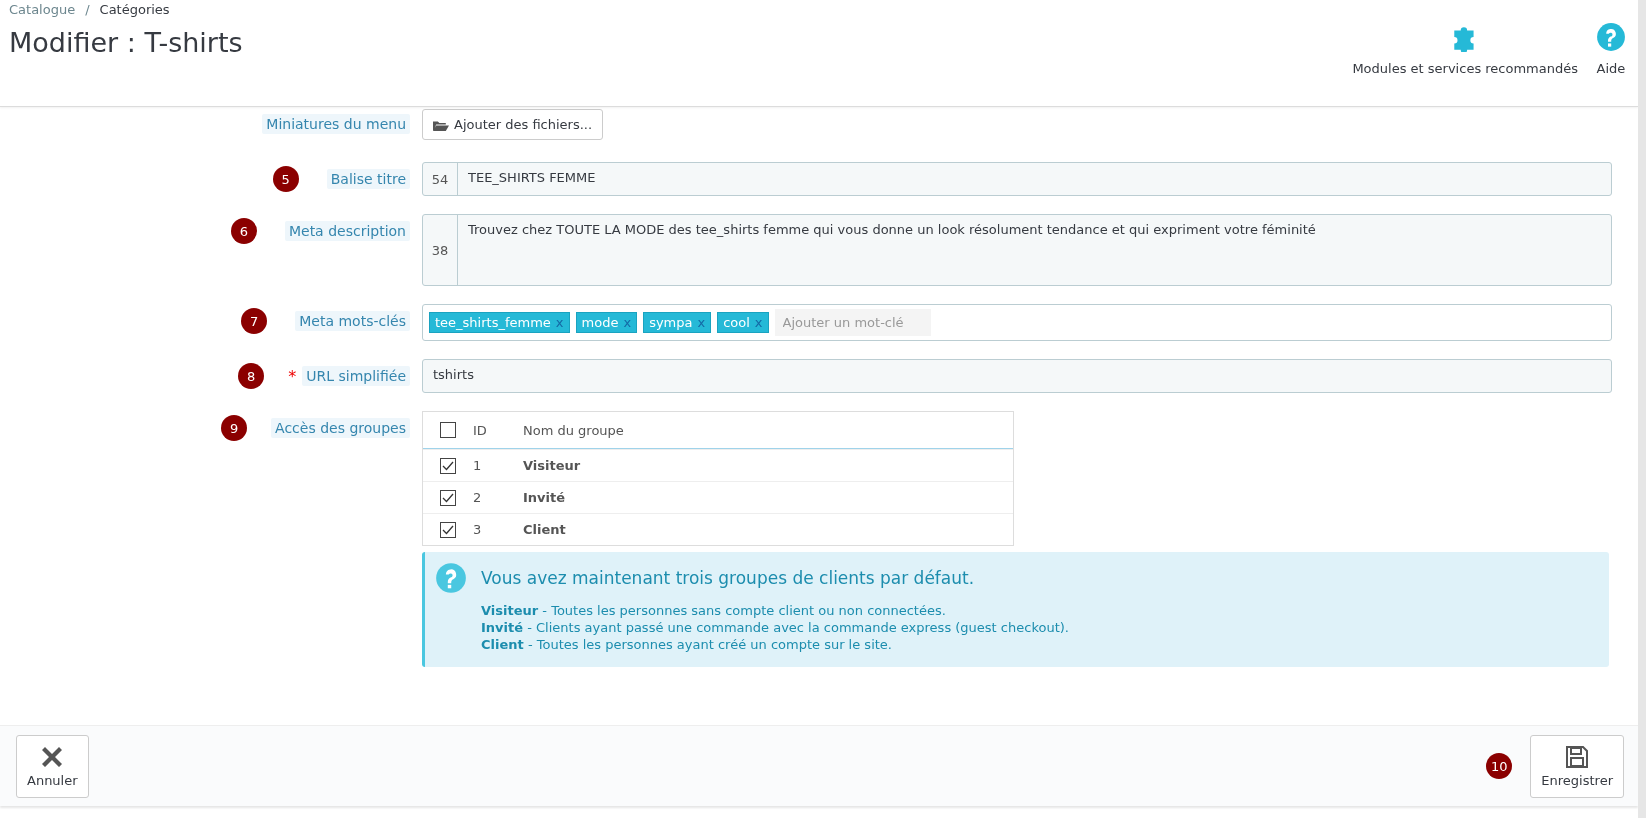 The height and width of the screenshot is (818, 1646). What do you see at coordinates (499, 322) in the screenshot?
I see `keyword-tag: tee_shirts_femme x` at bounding box center [499, 322].